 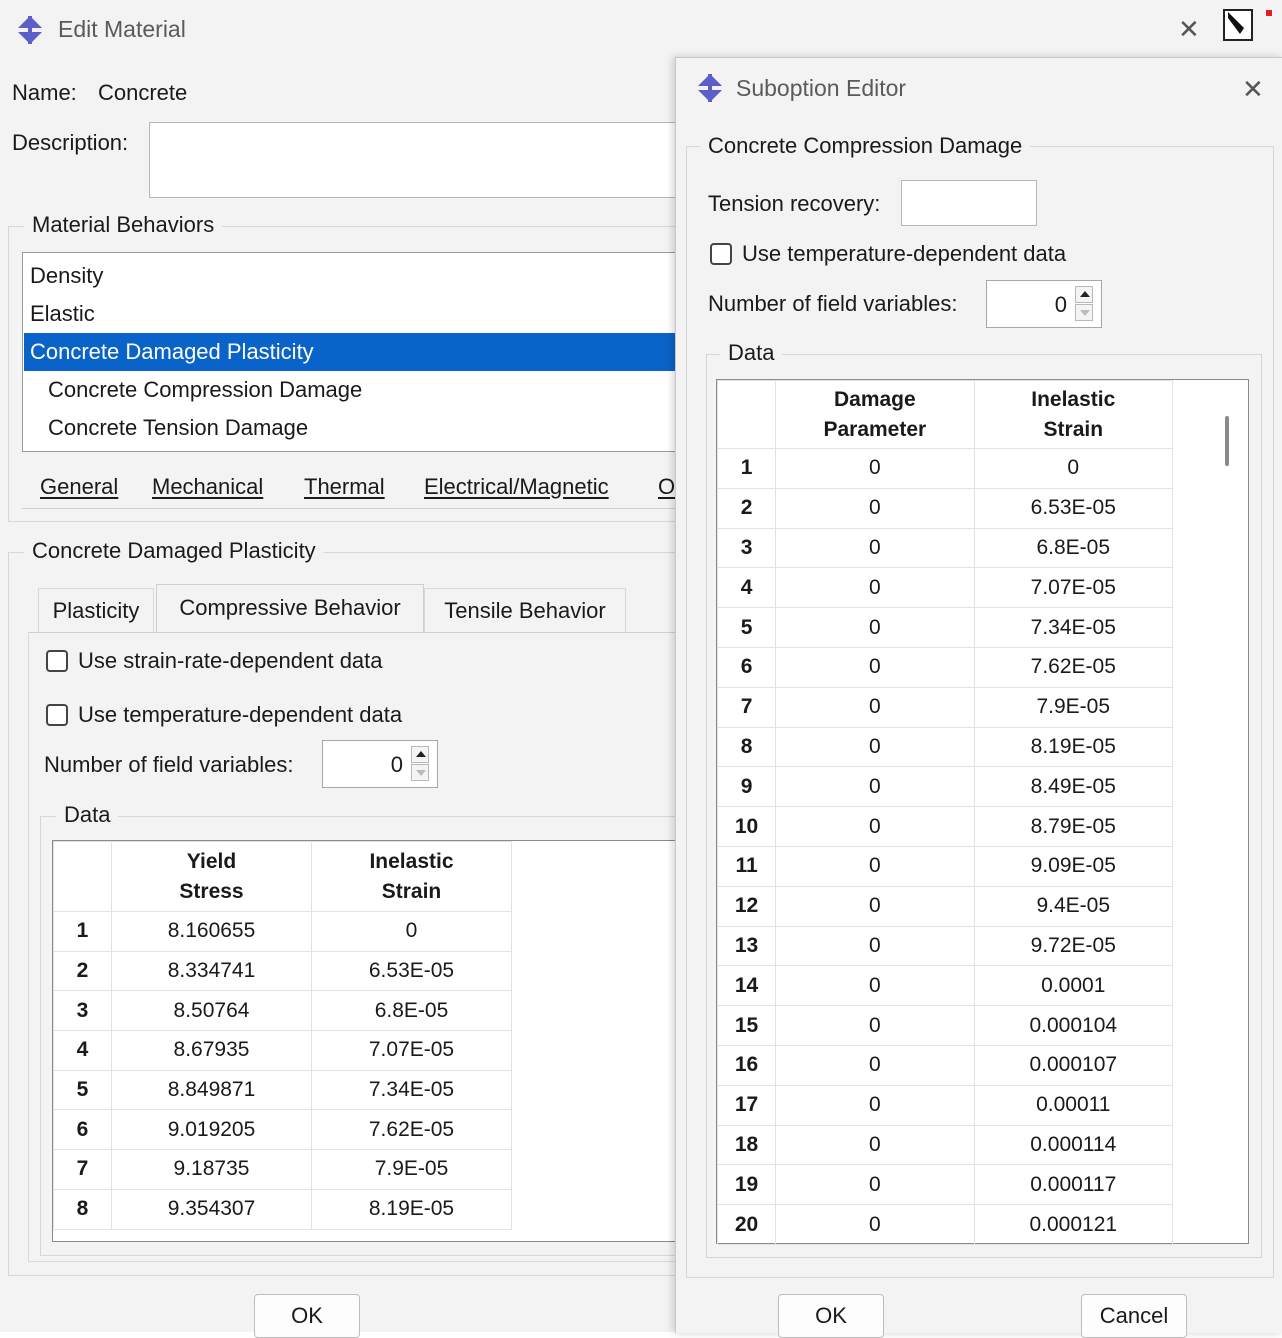 I want to click on behavior-elastic: Elastic, so click(x=353, y=314).